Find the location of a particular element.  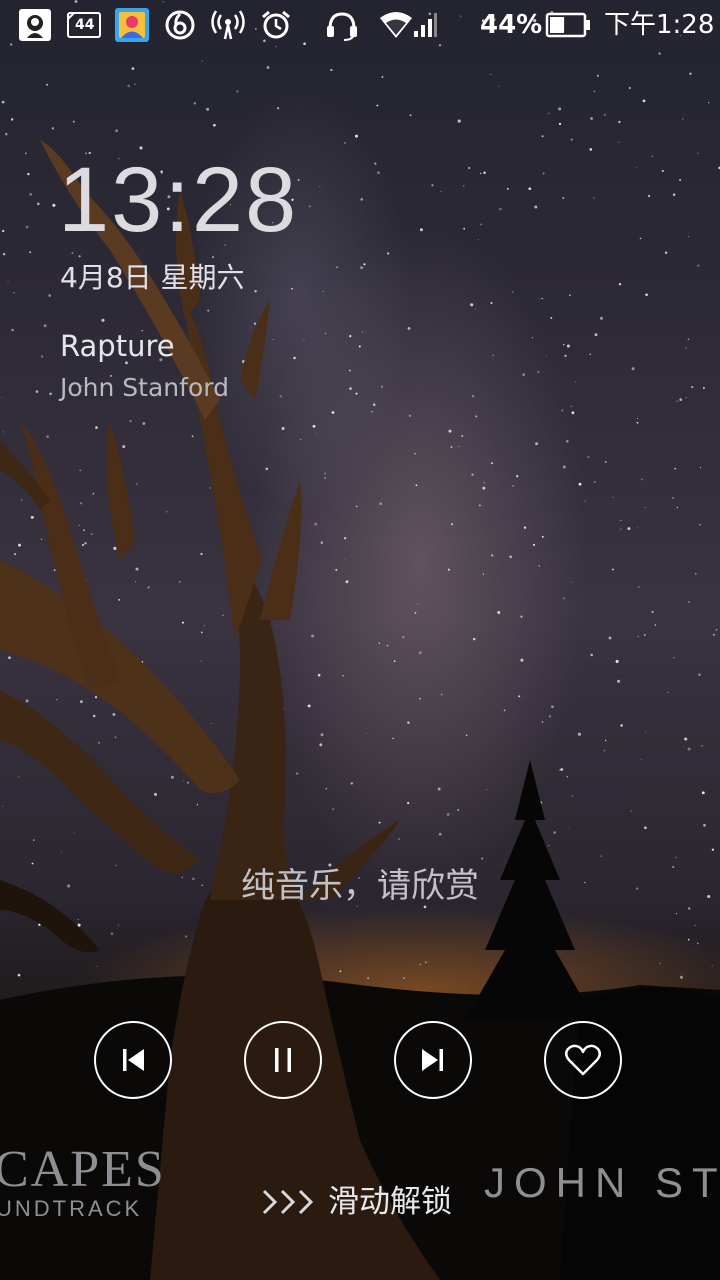

previous-icon is located at coordinates (133, 1060).